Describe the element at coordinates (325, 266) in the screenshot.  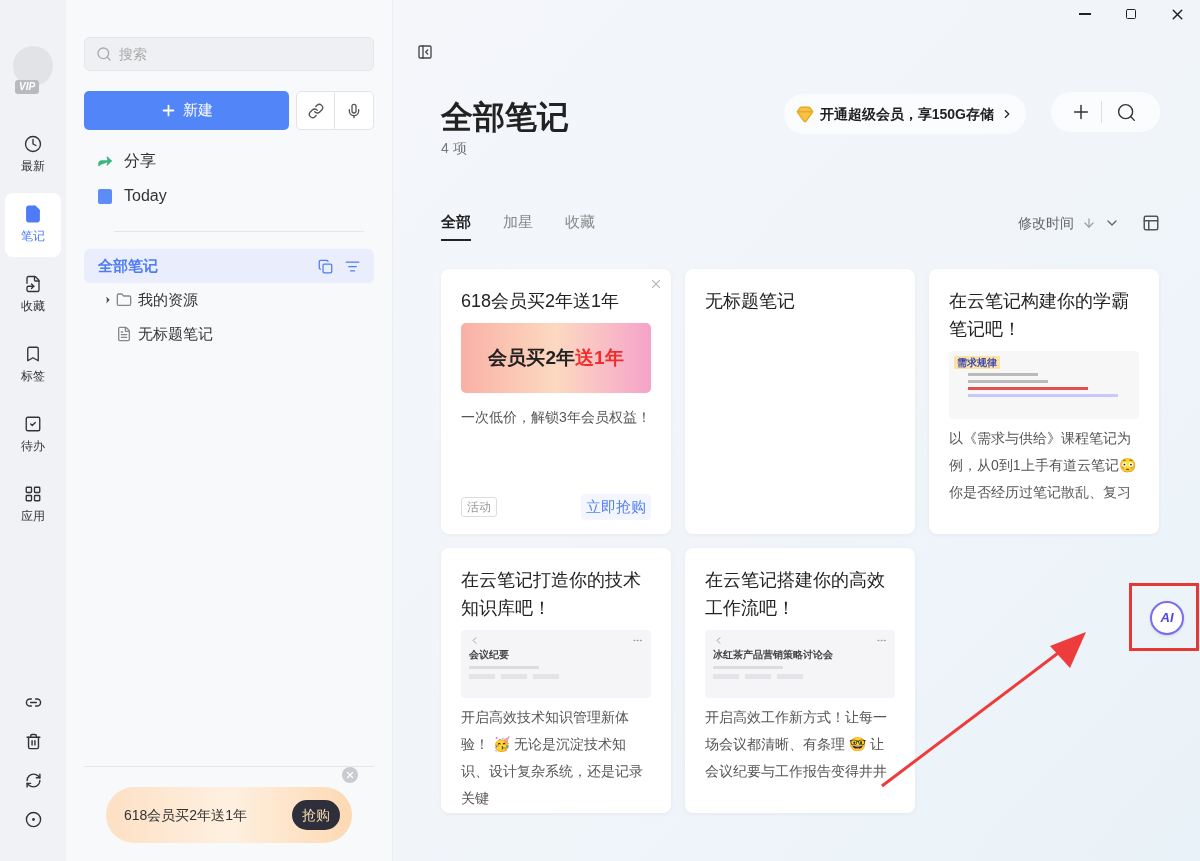
I see `copy-icon` at that location.